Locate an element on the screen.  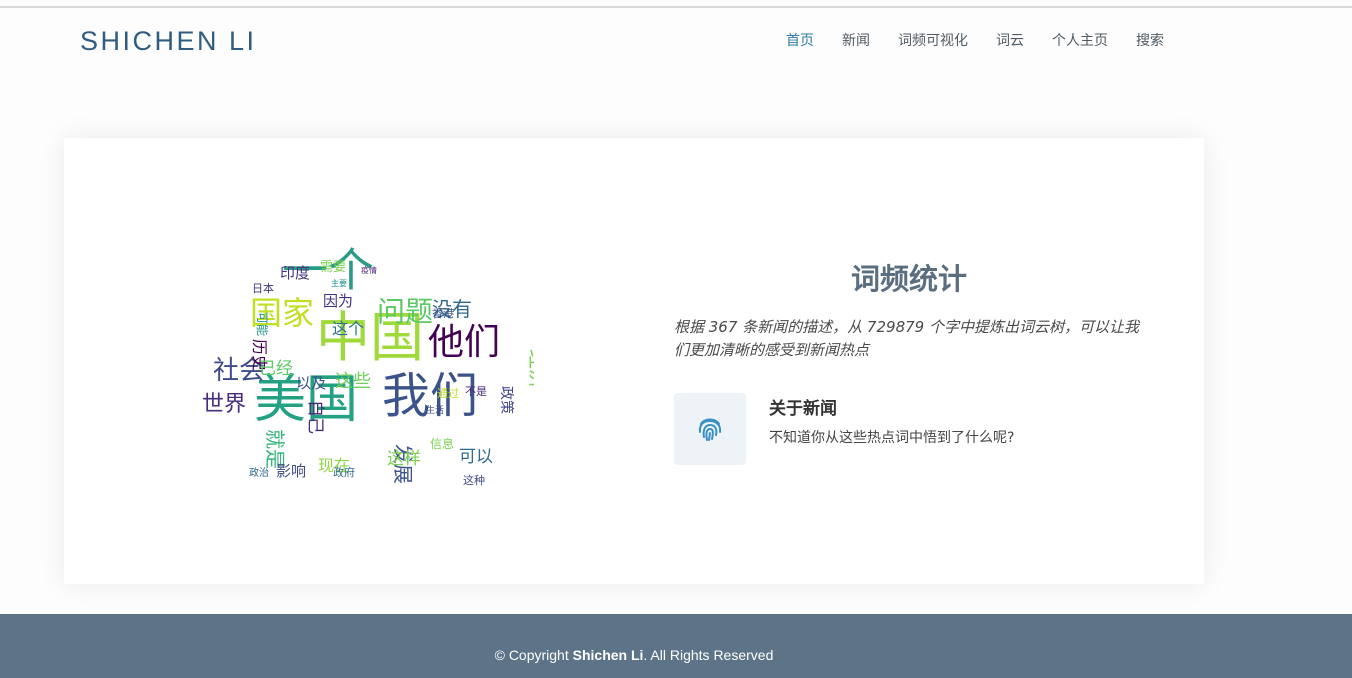
site-brand: SHICHEN LI is located at coordinates (168, 41).